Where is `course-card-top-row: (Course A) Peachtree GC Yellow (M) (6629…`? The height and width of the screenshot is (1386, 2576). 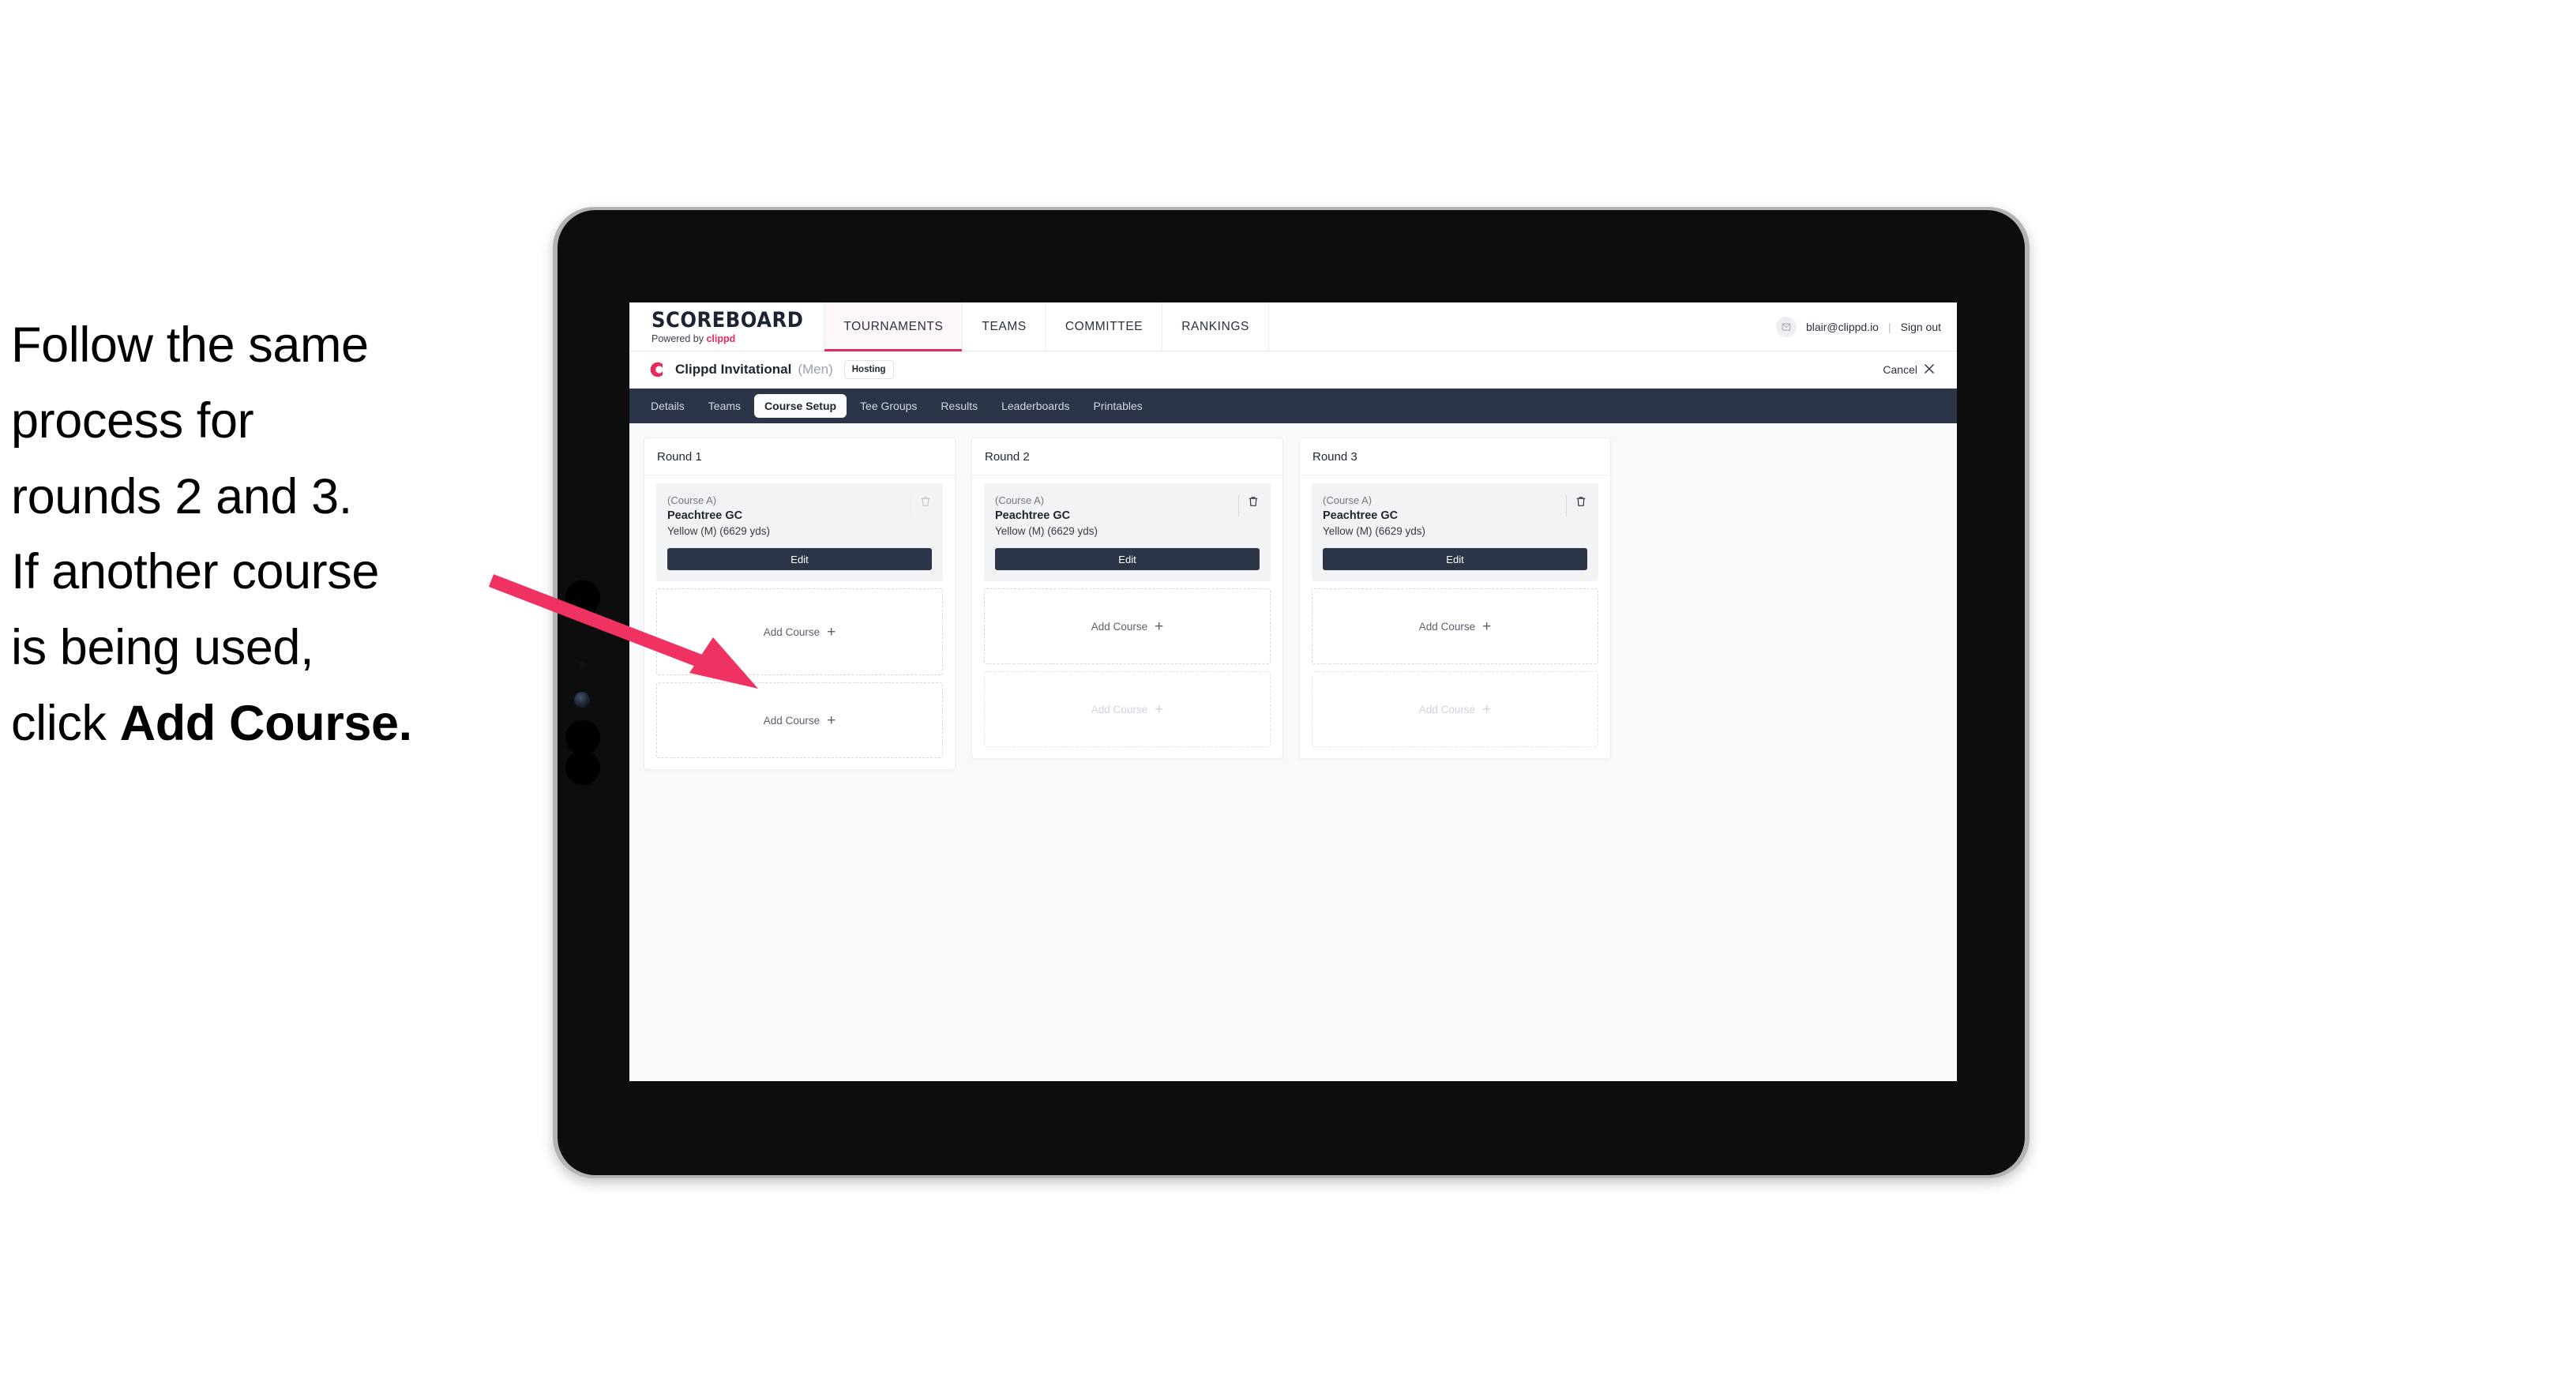 course-card-top-row: (Course A) Peachtree GC Yellow (M) (6629… is located at coordinates (1455, 516).